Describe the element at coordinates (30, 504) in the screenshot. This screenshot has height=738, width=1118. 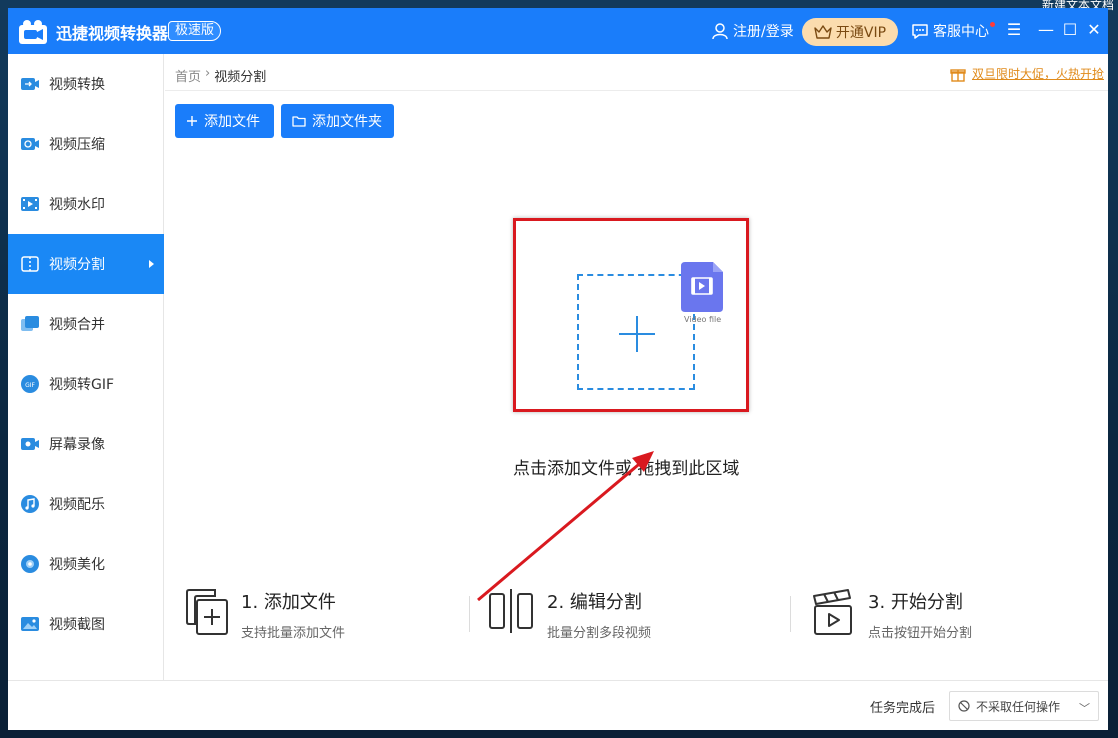
I see `music-icon` at that location.